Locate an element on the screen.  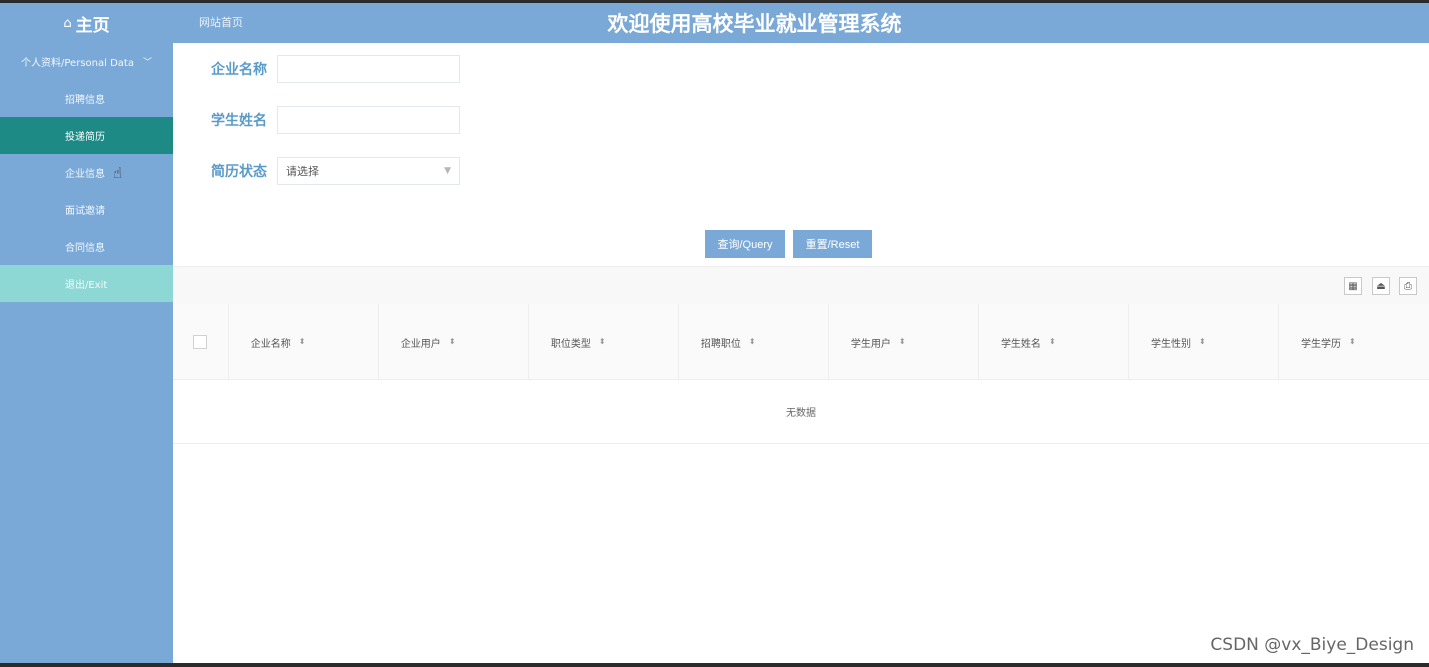
export-icon: ⏏ is located at coordinates (1381, 286).